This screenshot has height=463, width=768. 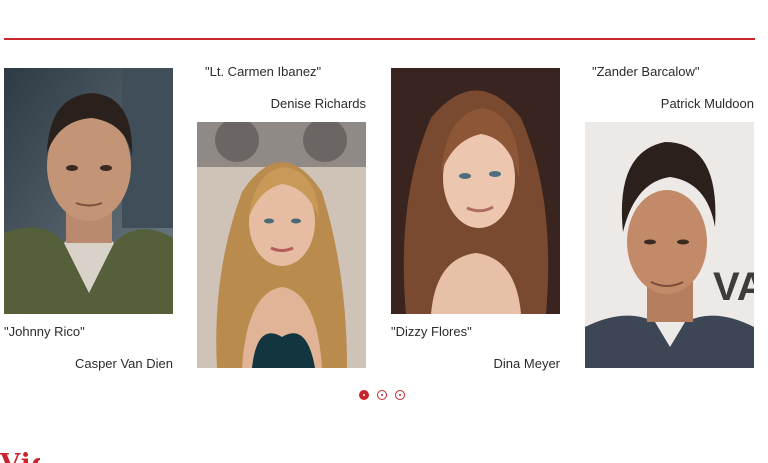 I want to click on actor-photo-denise-richards, so click(x=281, y=245).